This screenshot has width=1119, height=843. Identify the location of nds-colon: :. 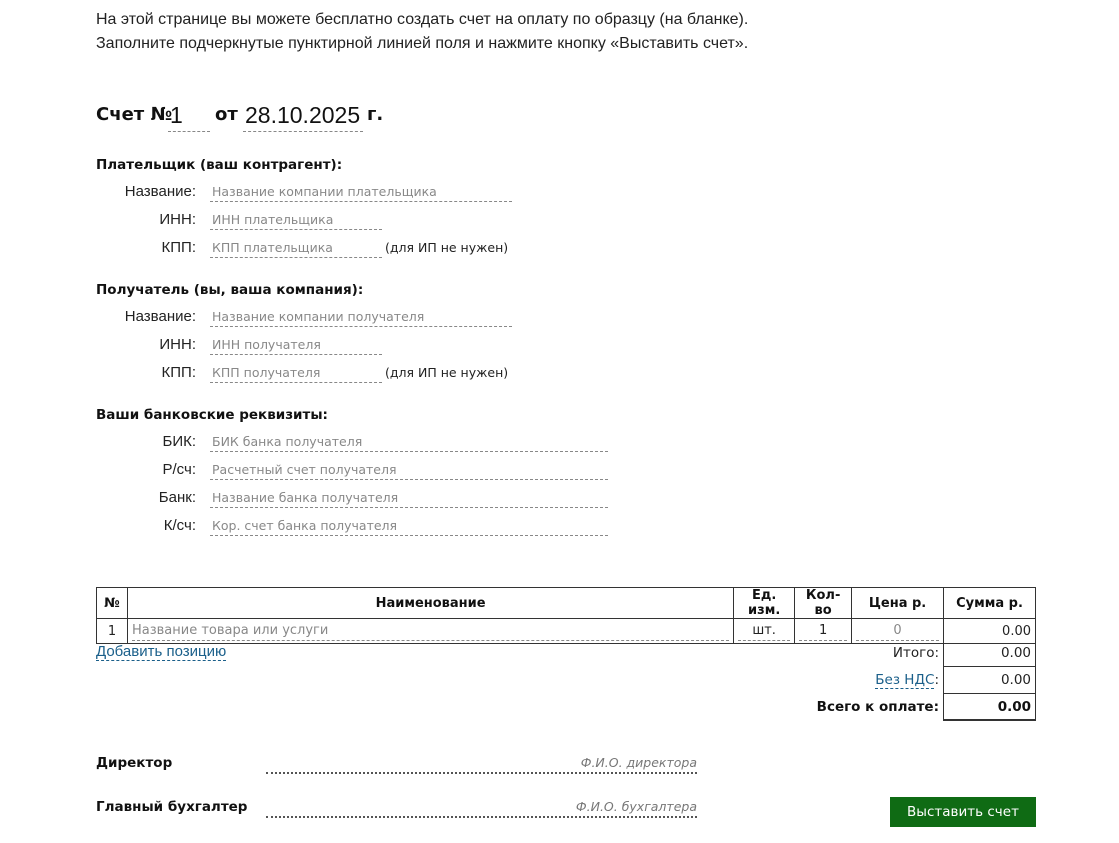
(936, 680).